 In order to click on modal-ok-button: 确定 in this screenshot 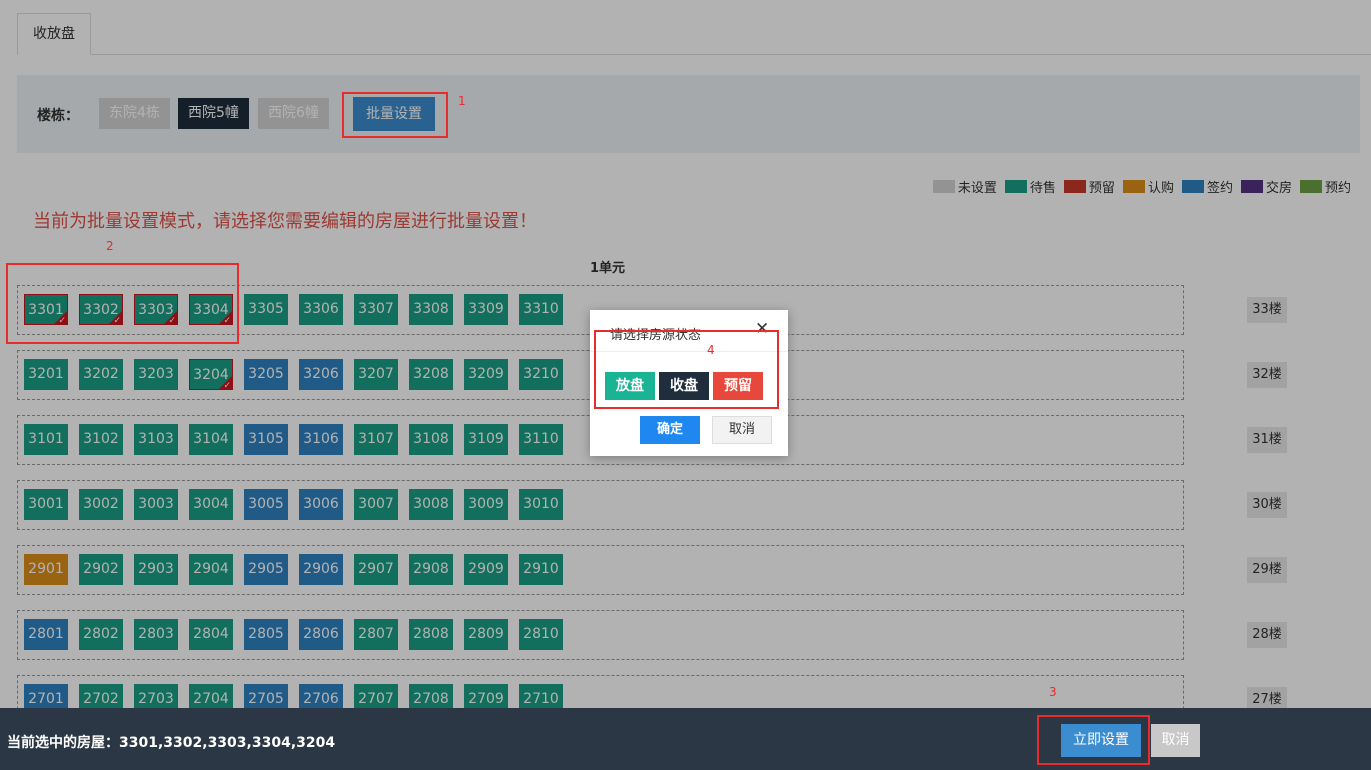, I will do `click(670, 430)`.